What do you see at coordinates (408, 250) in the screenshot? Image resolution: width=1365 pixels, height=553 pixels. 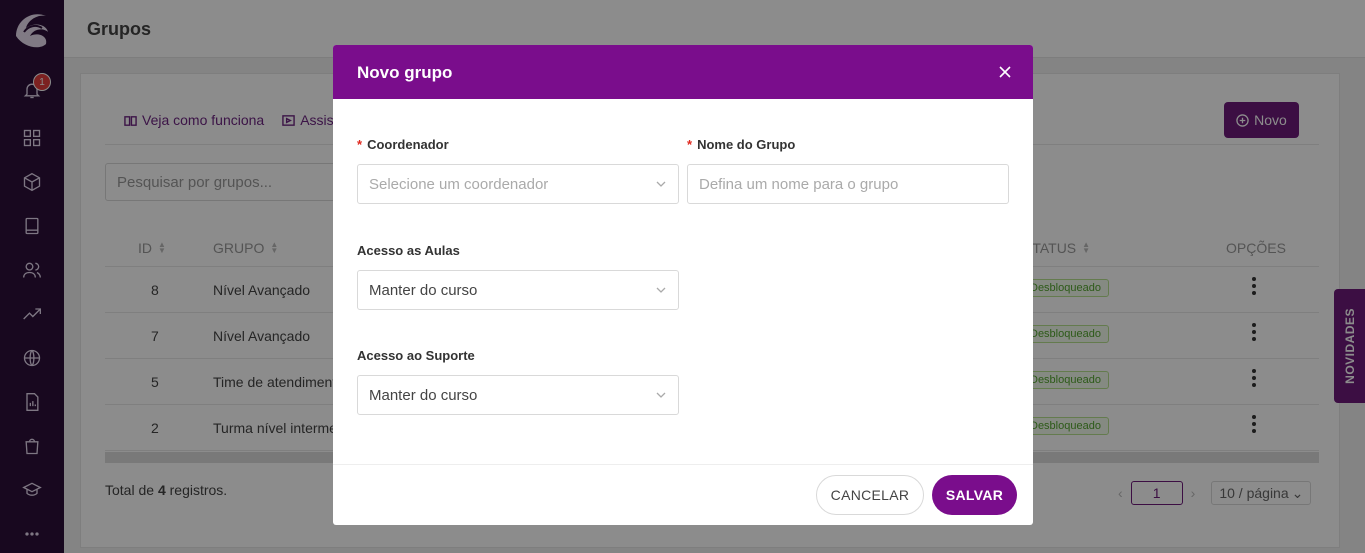 I see `class-access-label: Acesso as Aulas` at bounding box center [408, 250].